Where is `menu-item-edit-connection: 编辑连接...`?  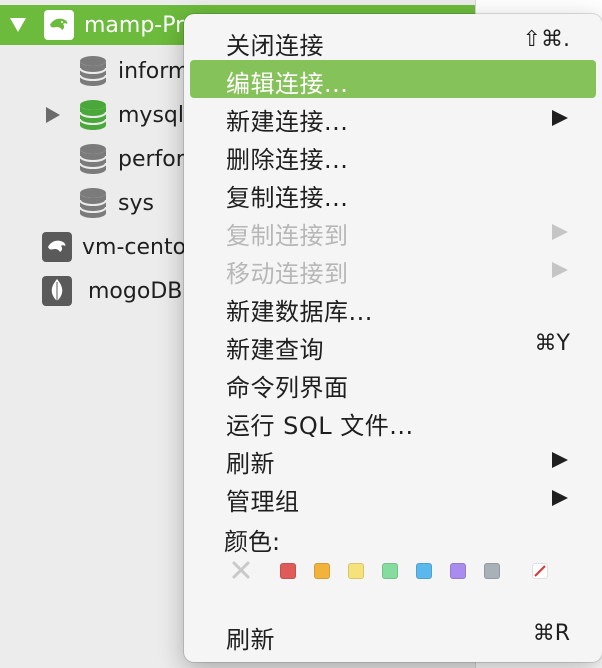 menu-item-edit-connection: 编辑连接... is located at coordinates (393, 79).